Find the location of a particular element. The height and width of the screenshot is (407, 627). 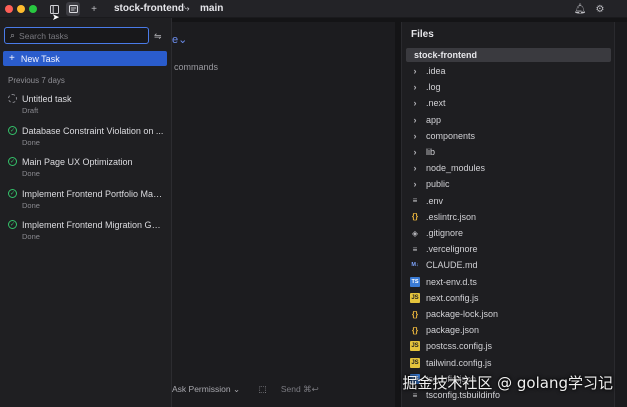

notifications-button: 🔔︎ is located at coordinates (580, 9).